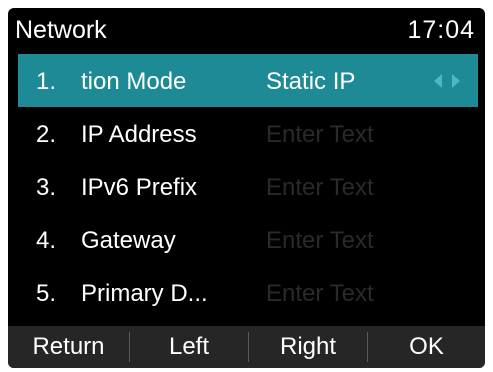 The width and height of the screenshot is (493, 372). Describe the element at coordinates (134, 81) in the screenshot. I see `item-label: tion Mode` at that location.